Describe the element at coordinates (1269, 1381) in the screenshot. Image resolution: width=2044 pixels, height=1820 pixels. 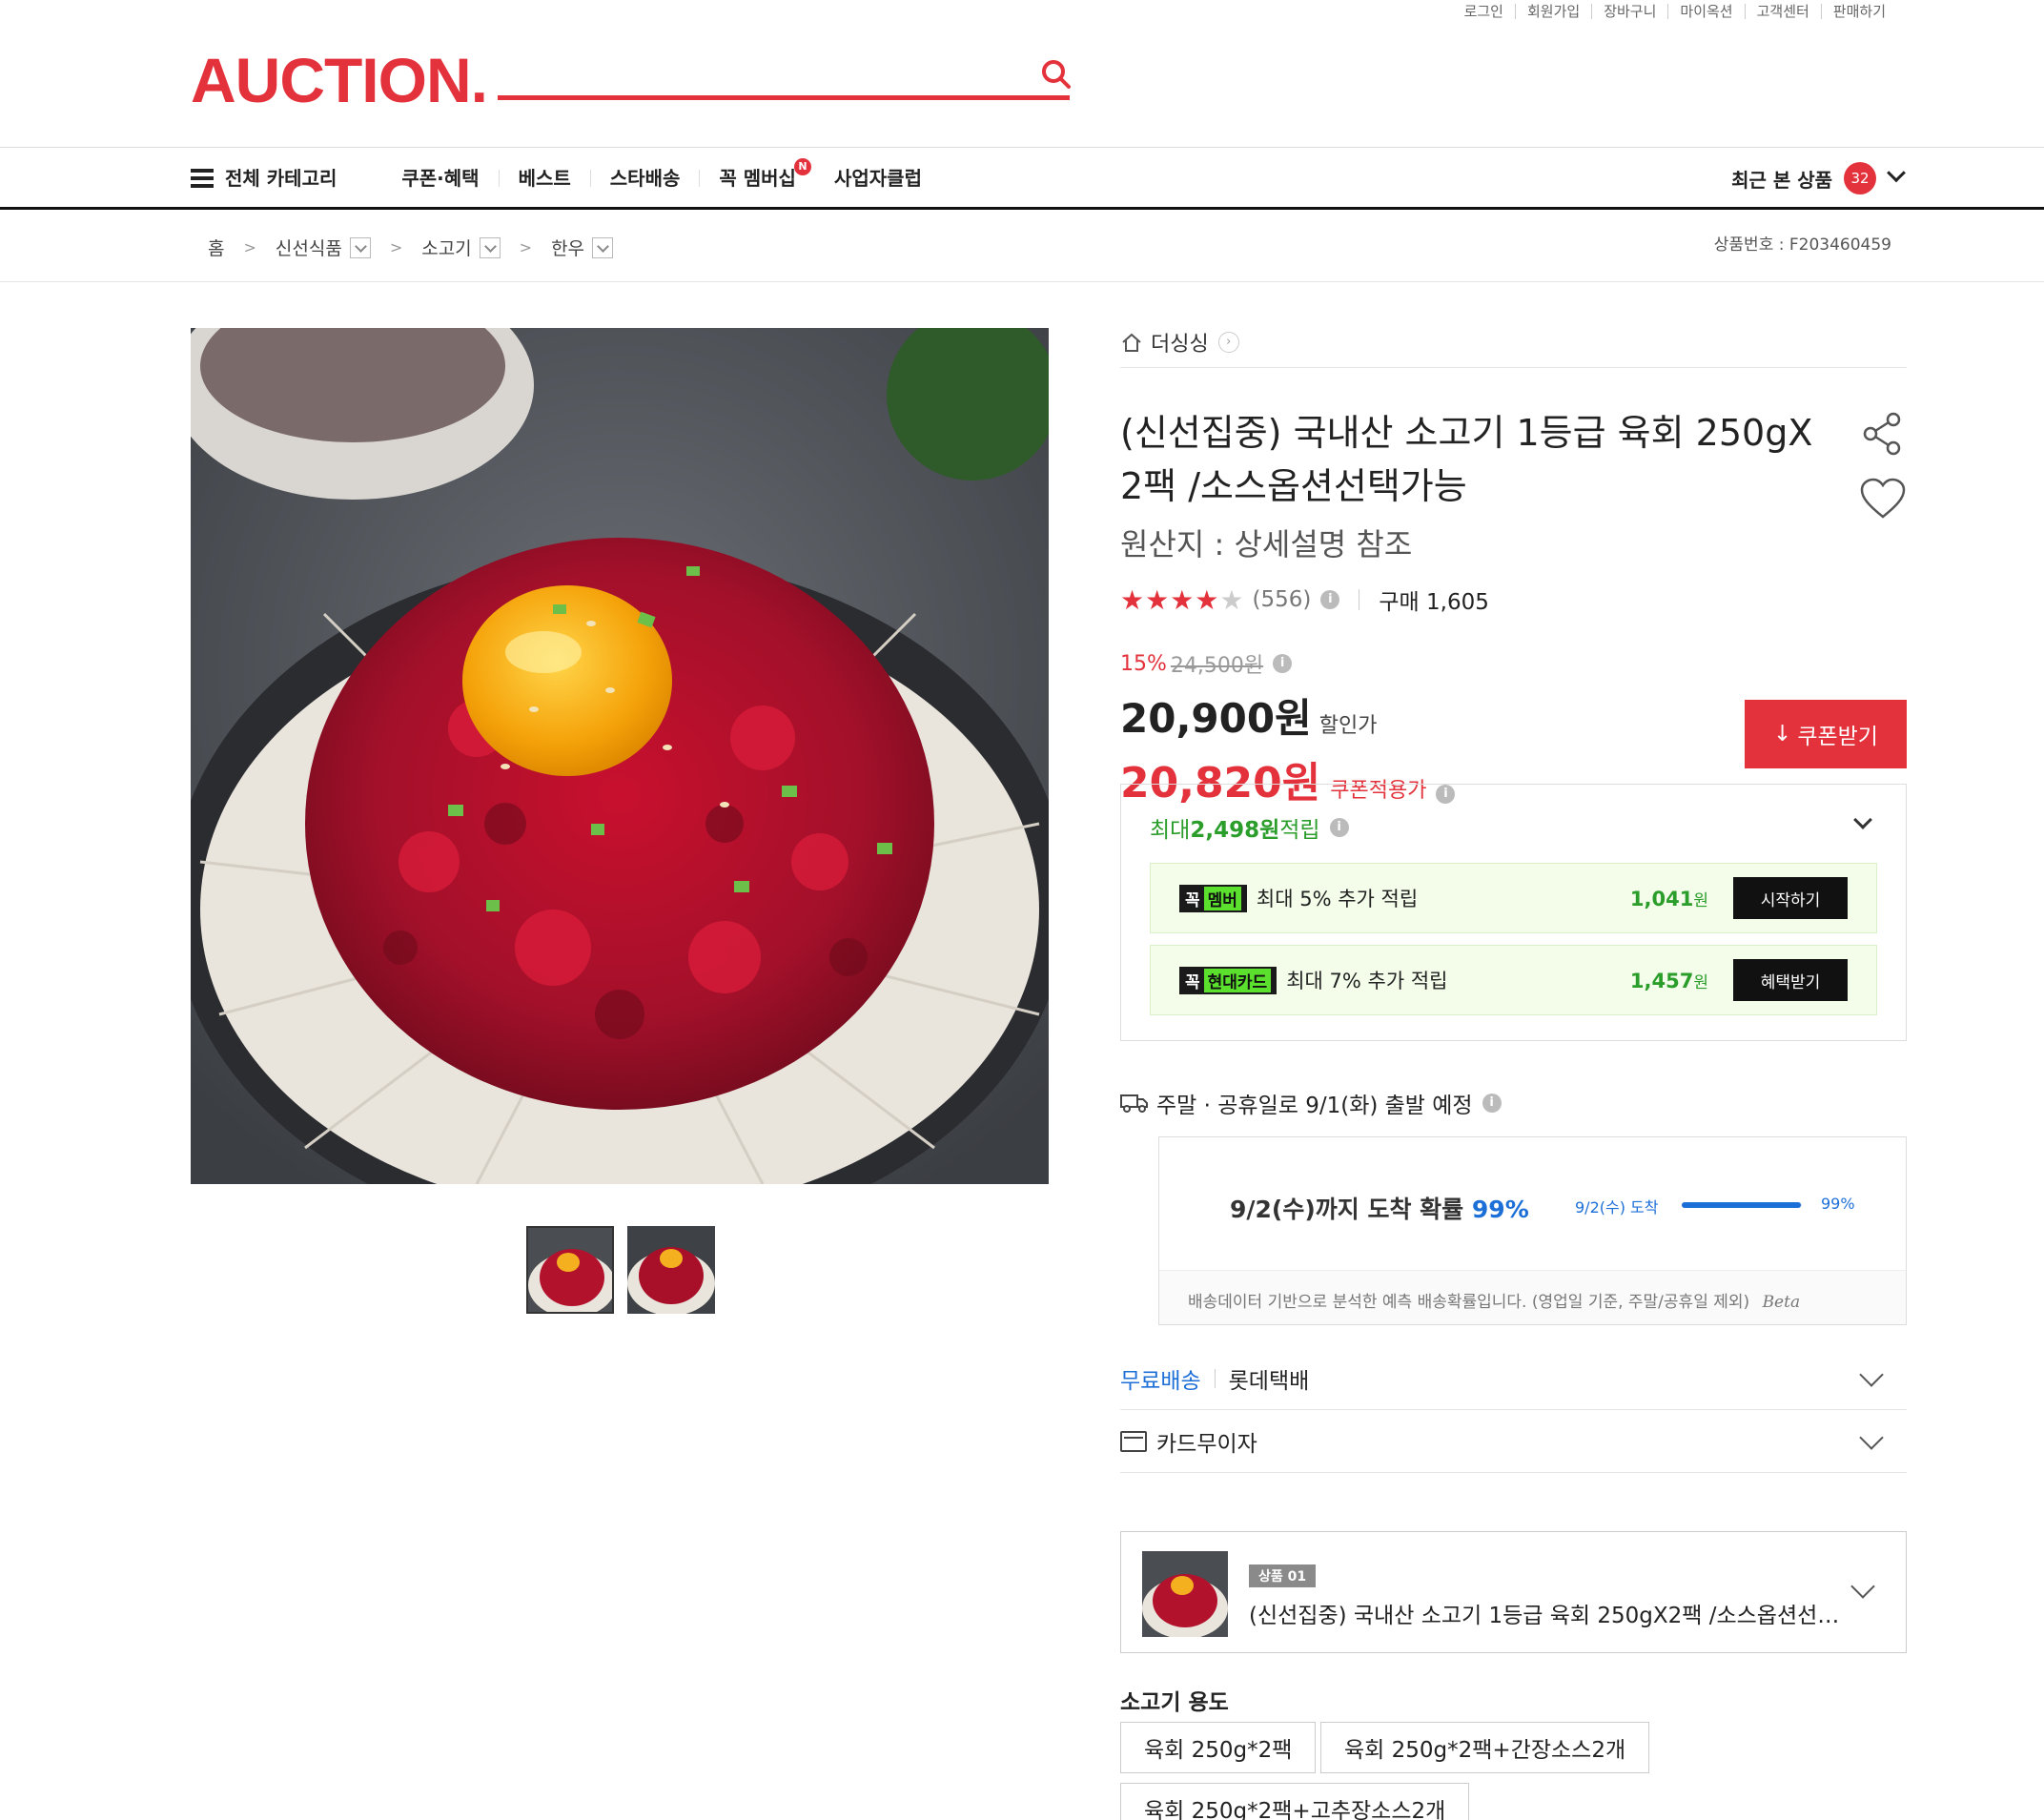
I see `carrier-label: 롯데택배` at that location.